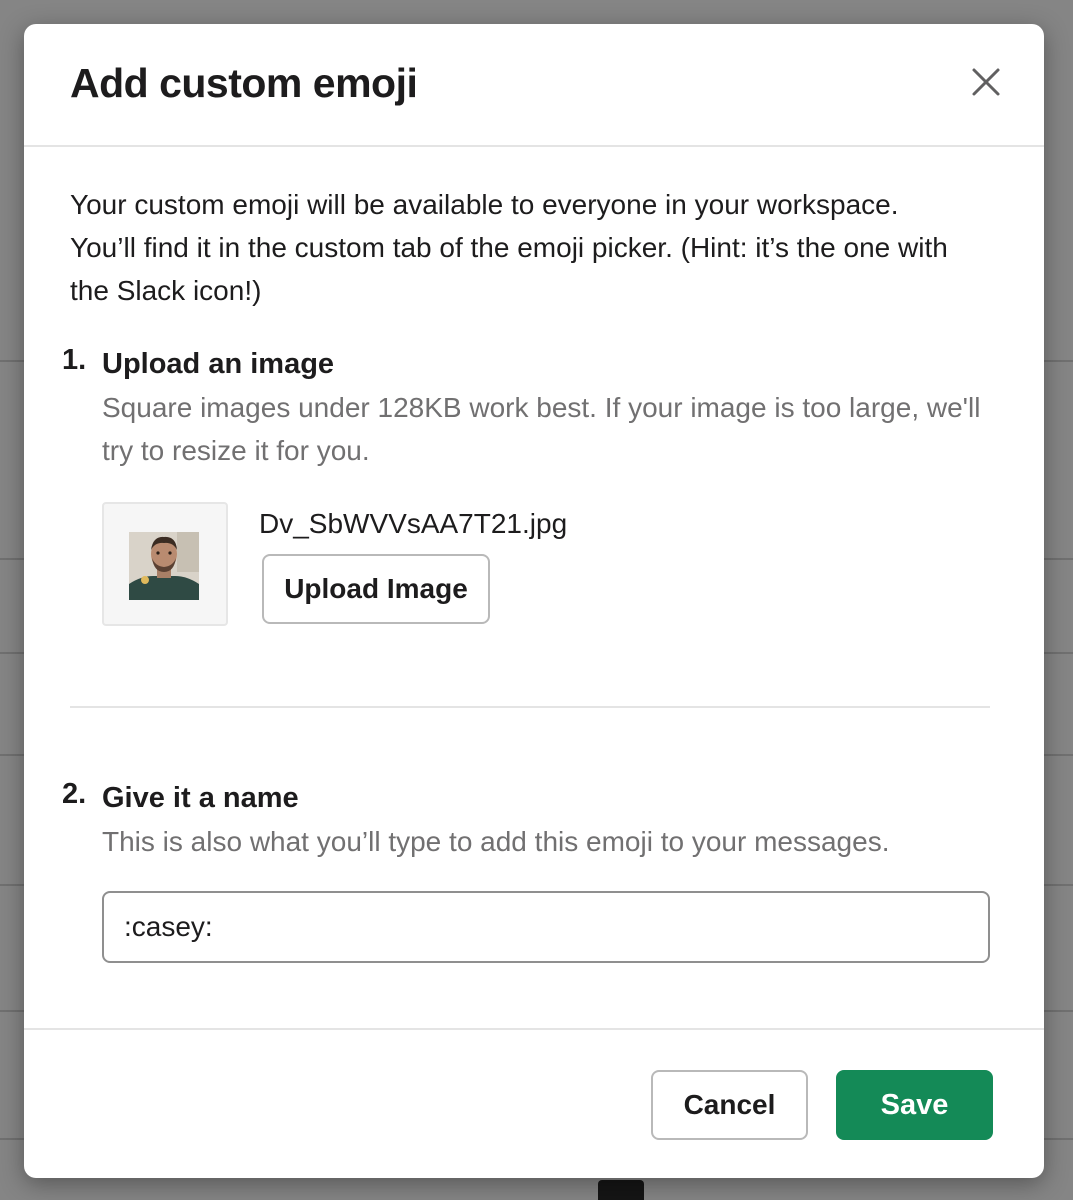 The height and width of the screenshot is (1200, 1073). I want to click on upload-row: Dv_SbWVVsAA7T21.jpg Upload Image, so click(550, 572).